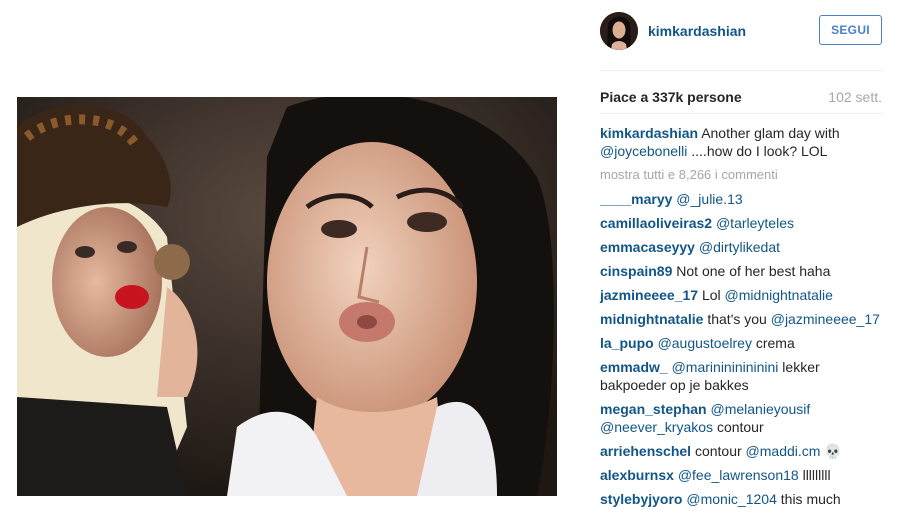 The width and height of the screenshot is (900, 522). I want to click on comment-item: camillaoliveiras2 @tarleyteles, so click(741, 223).